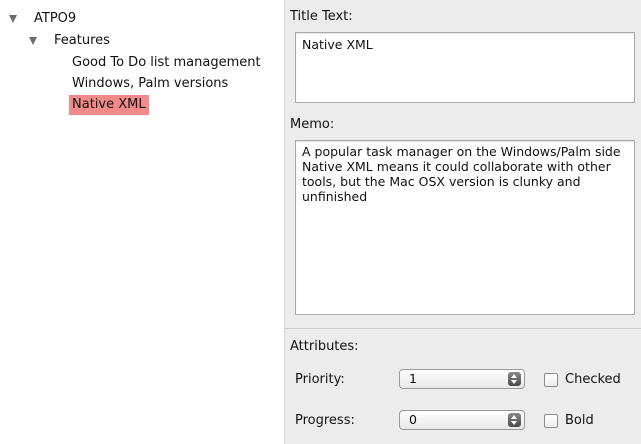  What do you see at coordinates (82, 40) in the screenshot?
I see `outline-item-label: Features` at bounding box center [82, 40].